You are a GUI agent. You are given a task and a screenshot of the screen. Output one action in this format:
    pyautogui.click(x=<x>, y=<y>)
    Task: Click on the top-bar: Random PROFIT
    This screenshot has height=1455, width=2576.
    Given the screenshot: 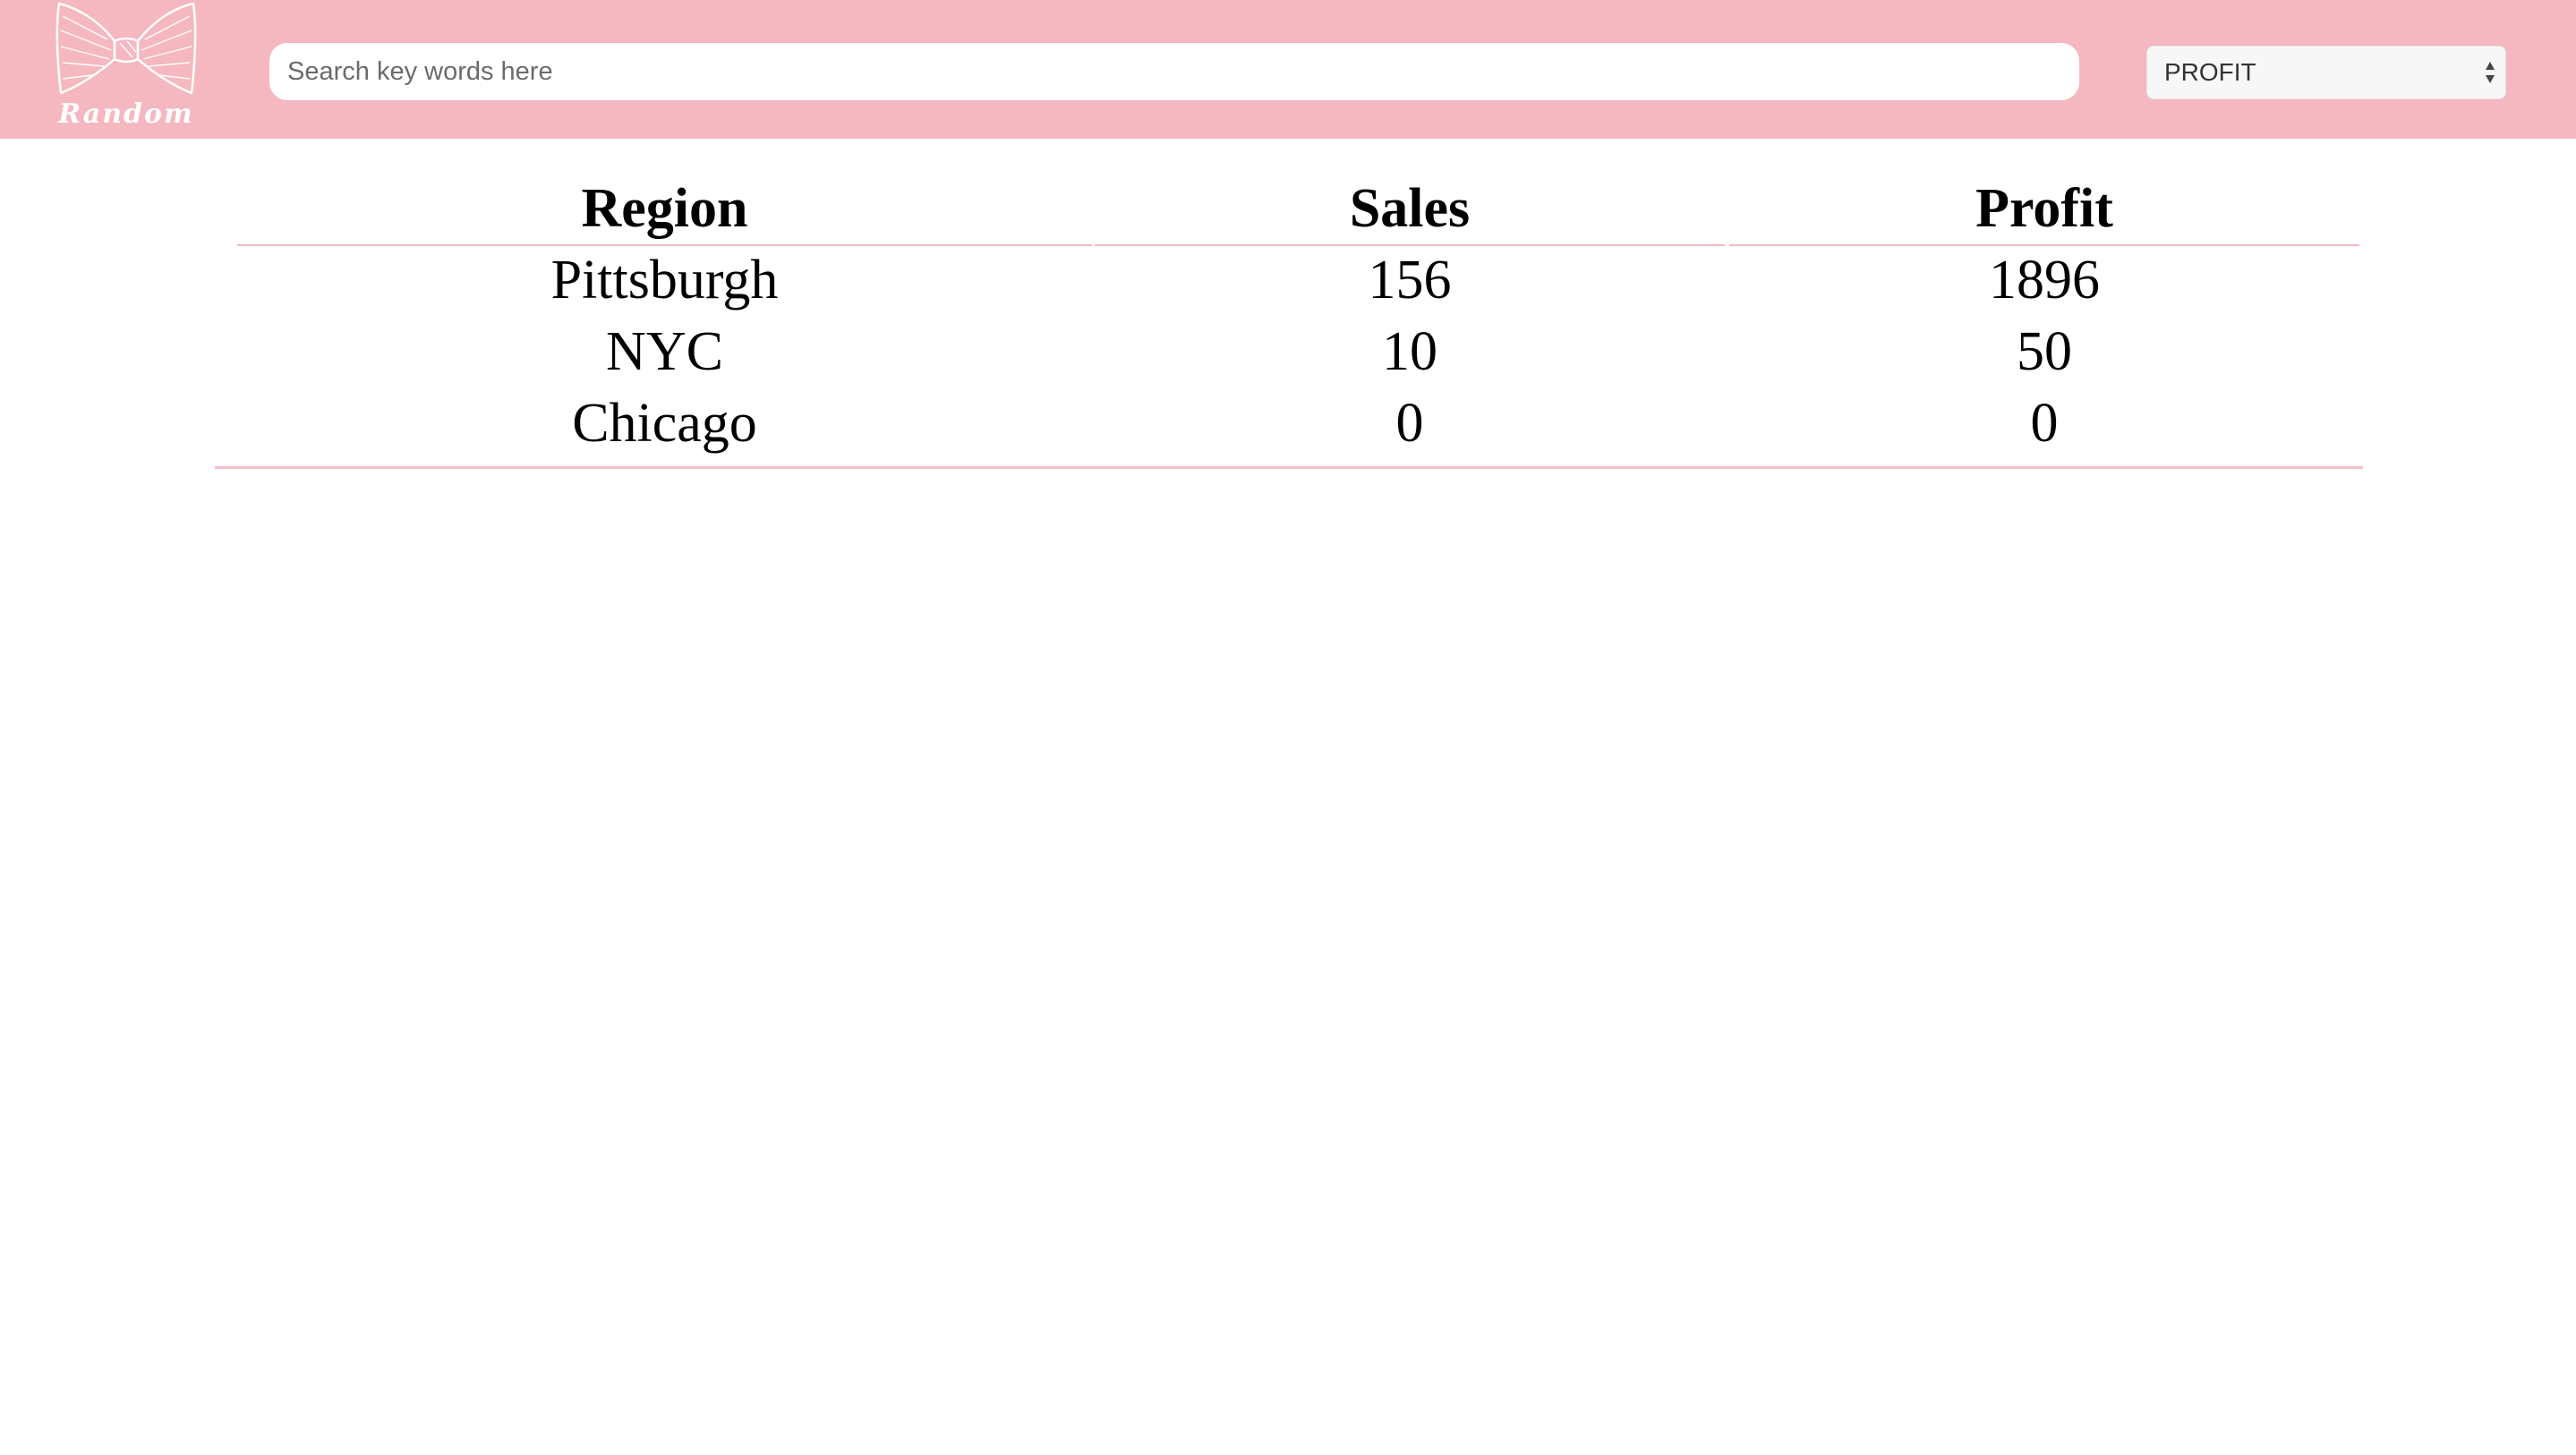 What is the action you would take?
    pyautogui.click(x=1288, y=69)
    